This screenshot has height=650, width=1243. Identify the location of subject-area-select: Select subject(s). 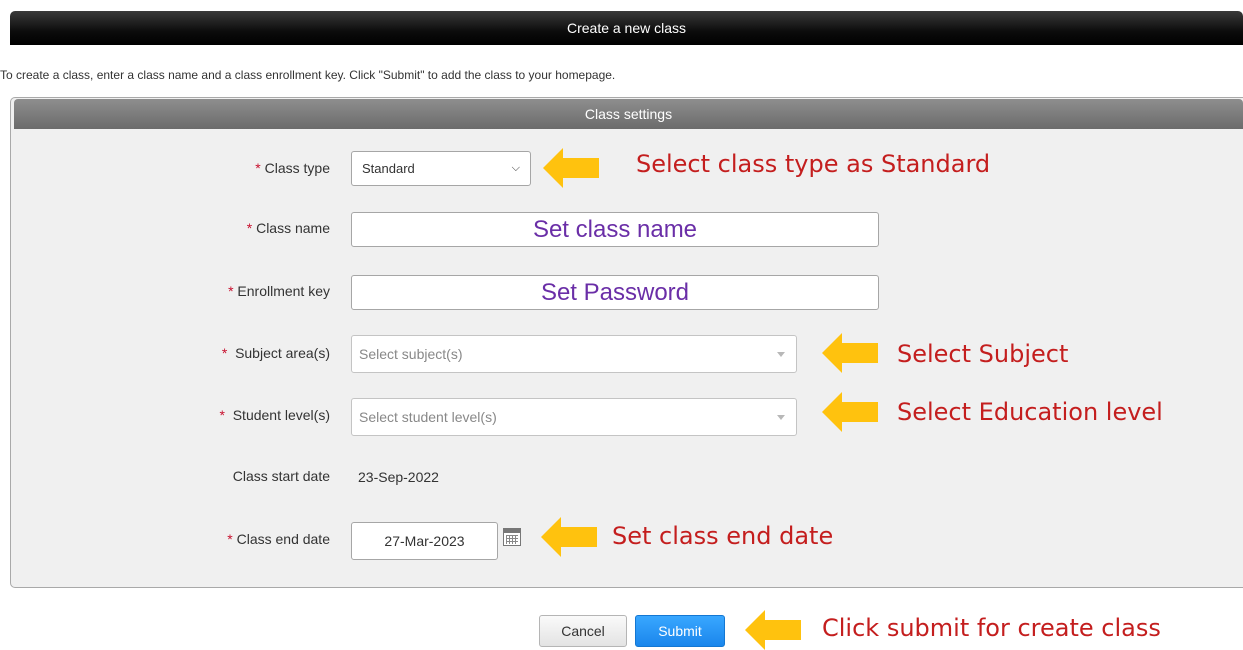
(574, 354).